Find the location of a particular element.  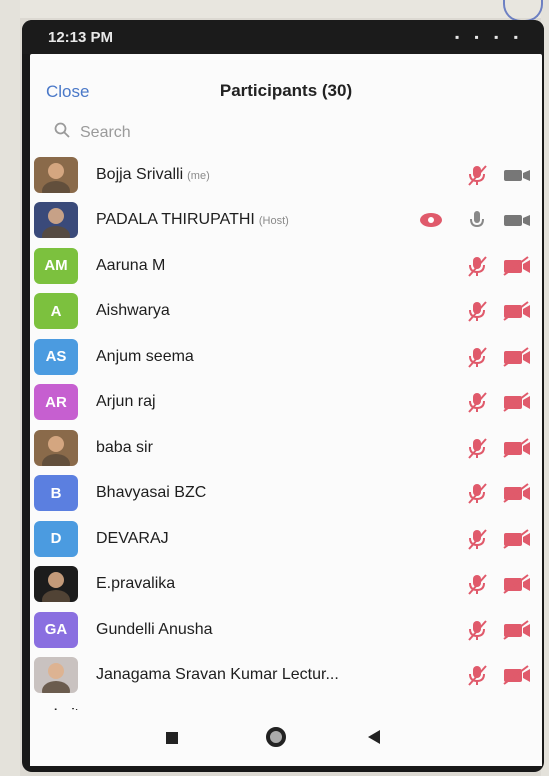

participant-name: DEVARAJ is located at coordinates (132, 538).